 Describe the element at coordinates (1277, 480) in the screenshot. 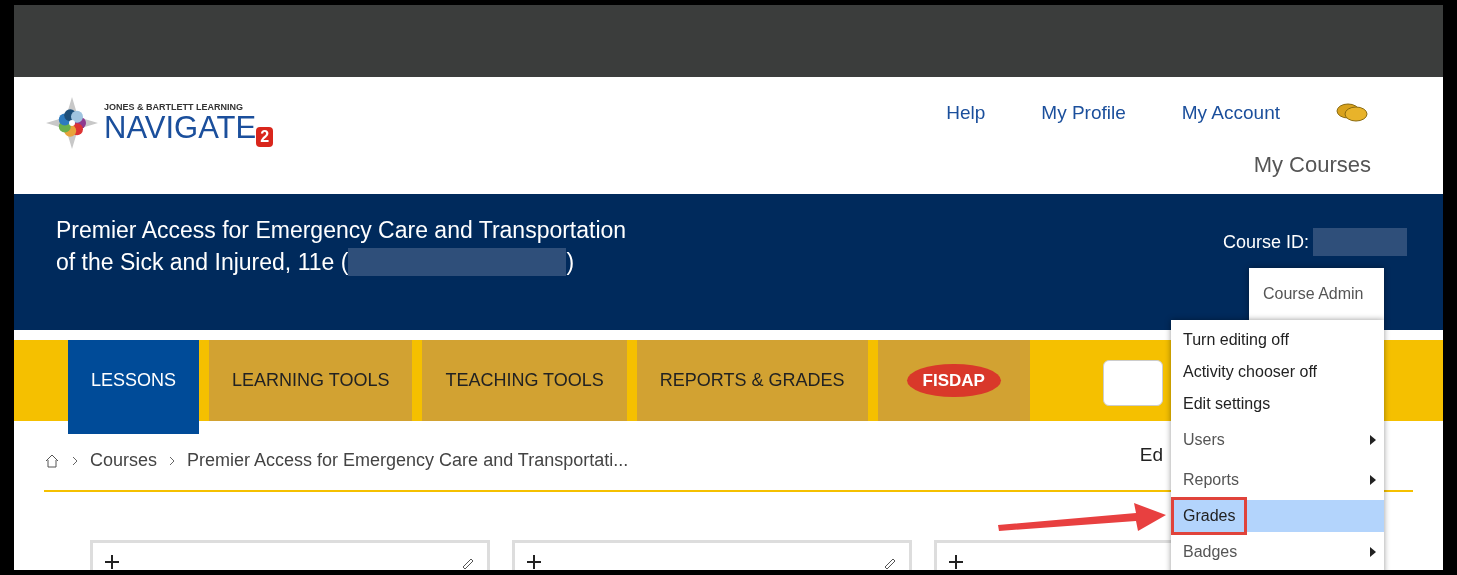

I see `menu-item: Reports` at that location.